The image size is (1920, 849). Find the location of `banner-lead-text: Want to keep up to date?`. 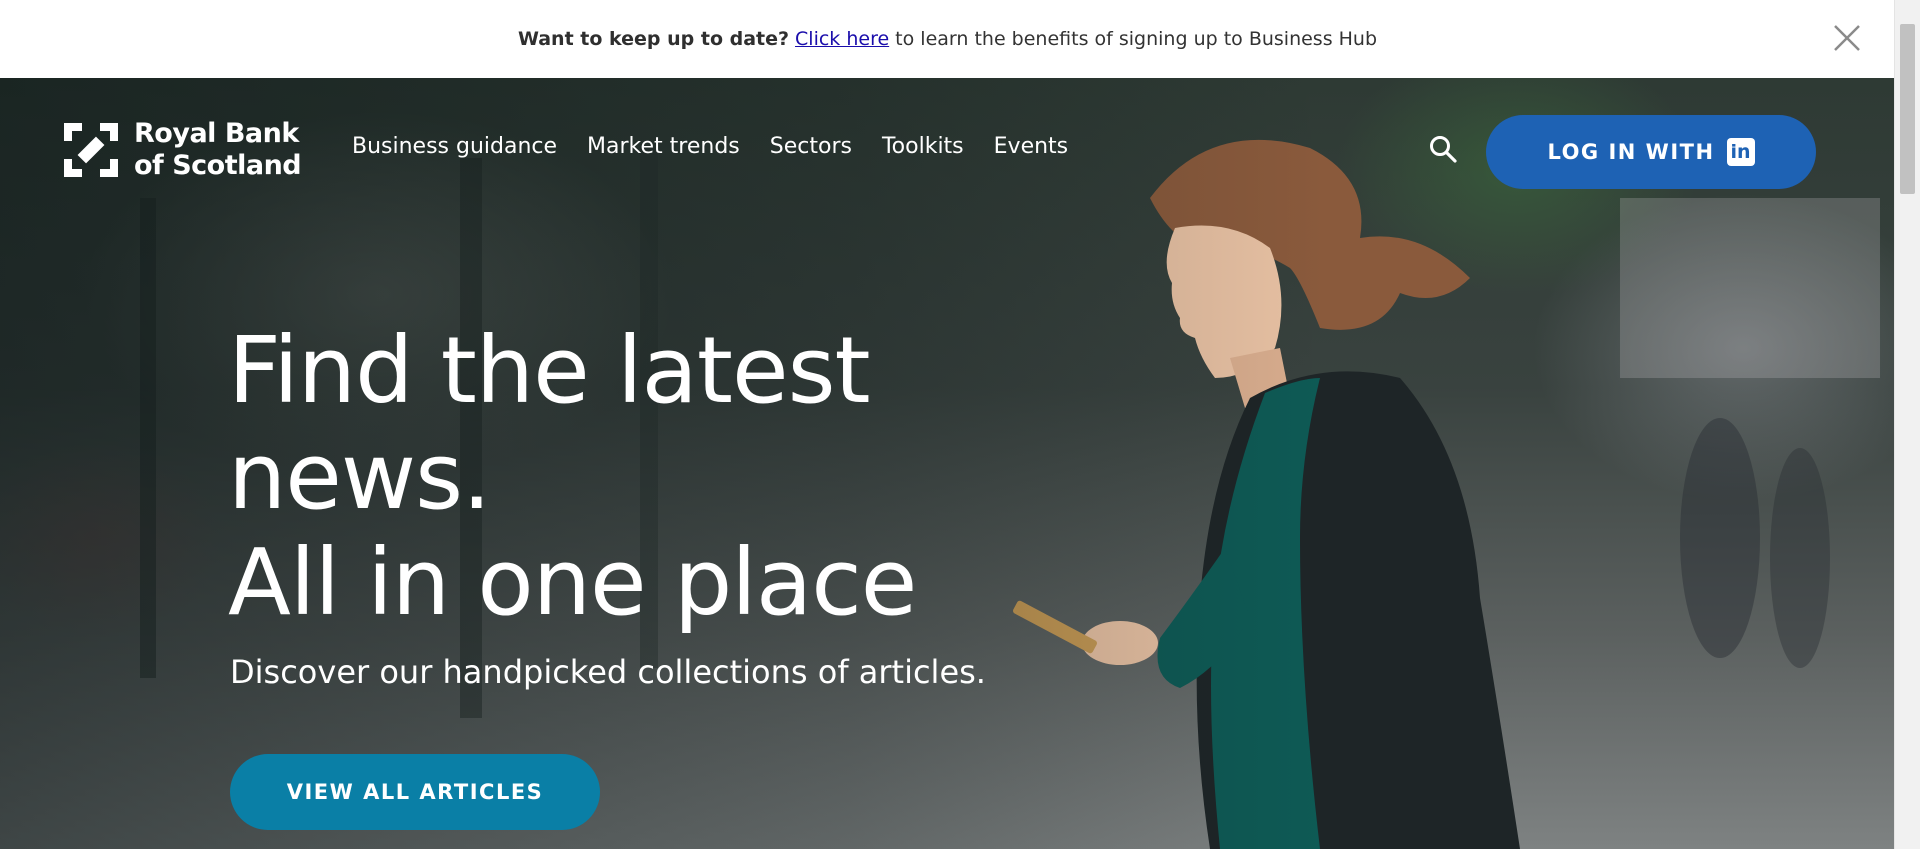

banner-lead-text: Want to keep up to date? is located at coordinates (653, 39).